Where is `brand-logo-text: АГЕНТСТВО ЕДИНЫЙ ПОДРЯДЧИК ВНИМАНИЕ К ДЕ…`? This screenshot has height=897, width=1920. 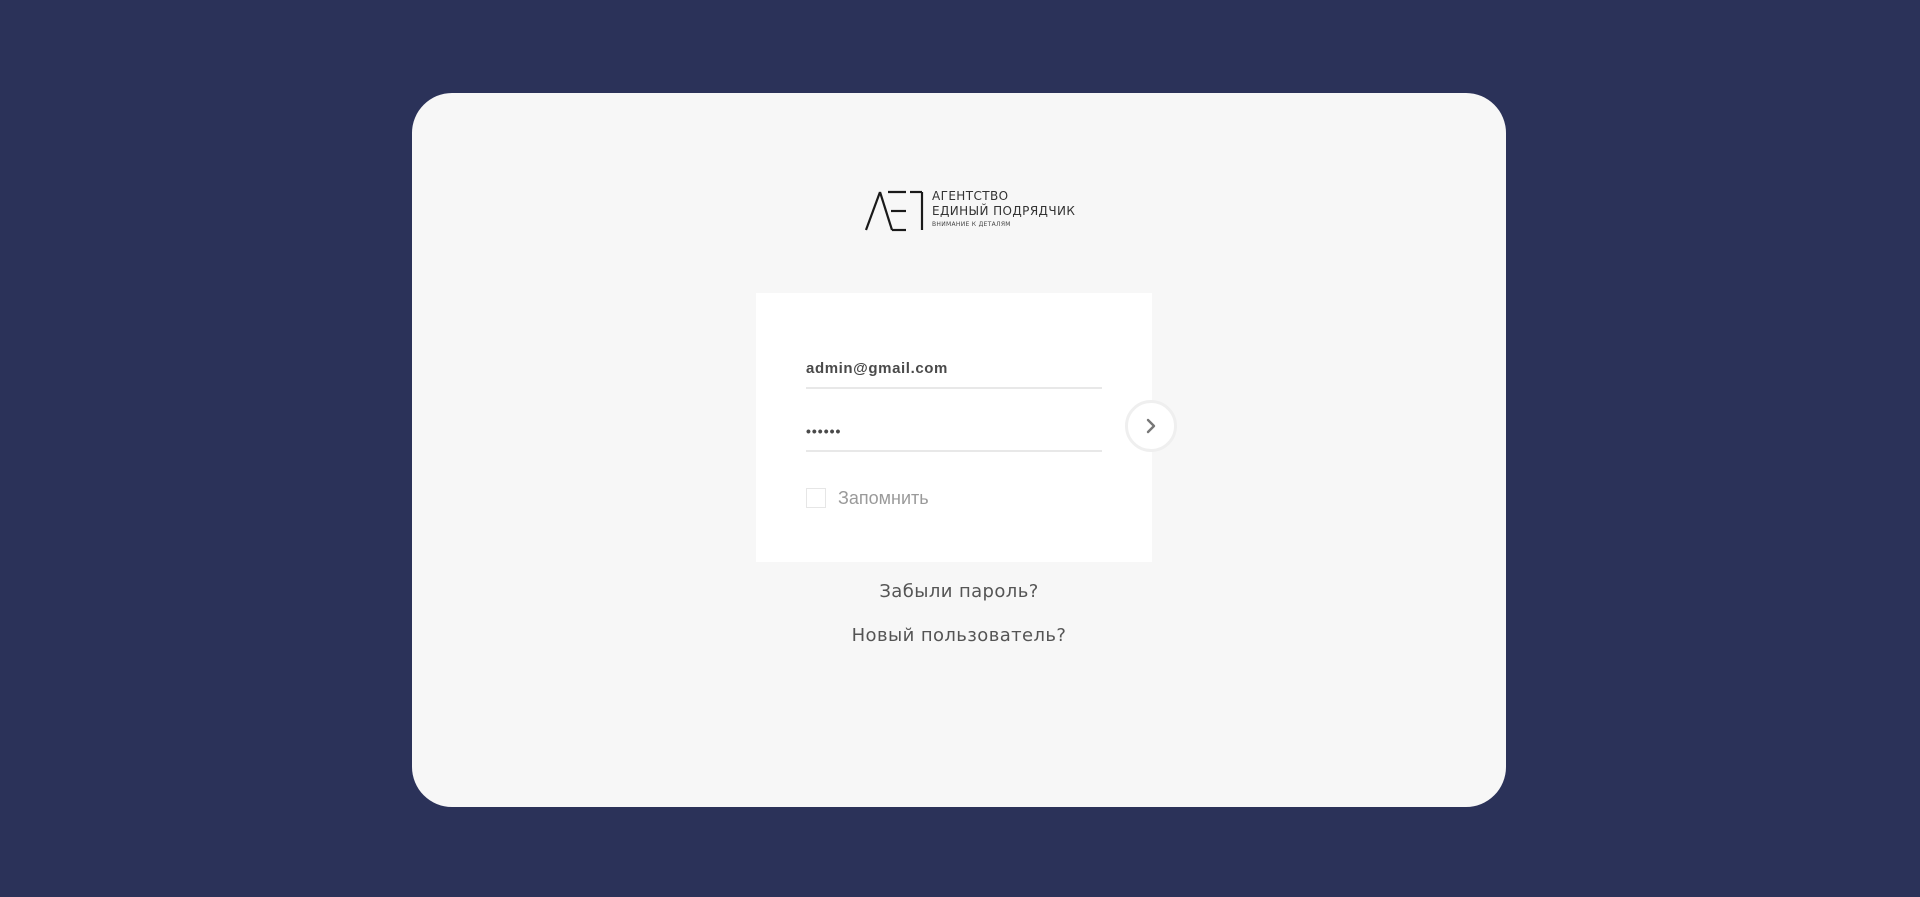
brand-logo-text: АГЕНТСТВО ЕДИНЫЙ ПОДРЯДЧИК ВНИМАНИЕ К ДЕ… is located at coordinates (1003, 209).